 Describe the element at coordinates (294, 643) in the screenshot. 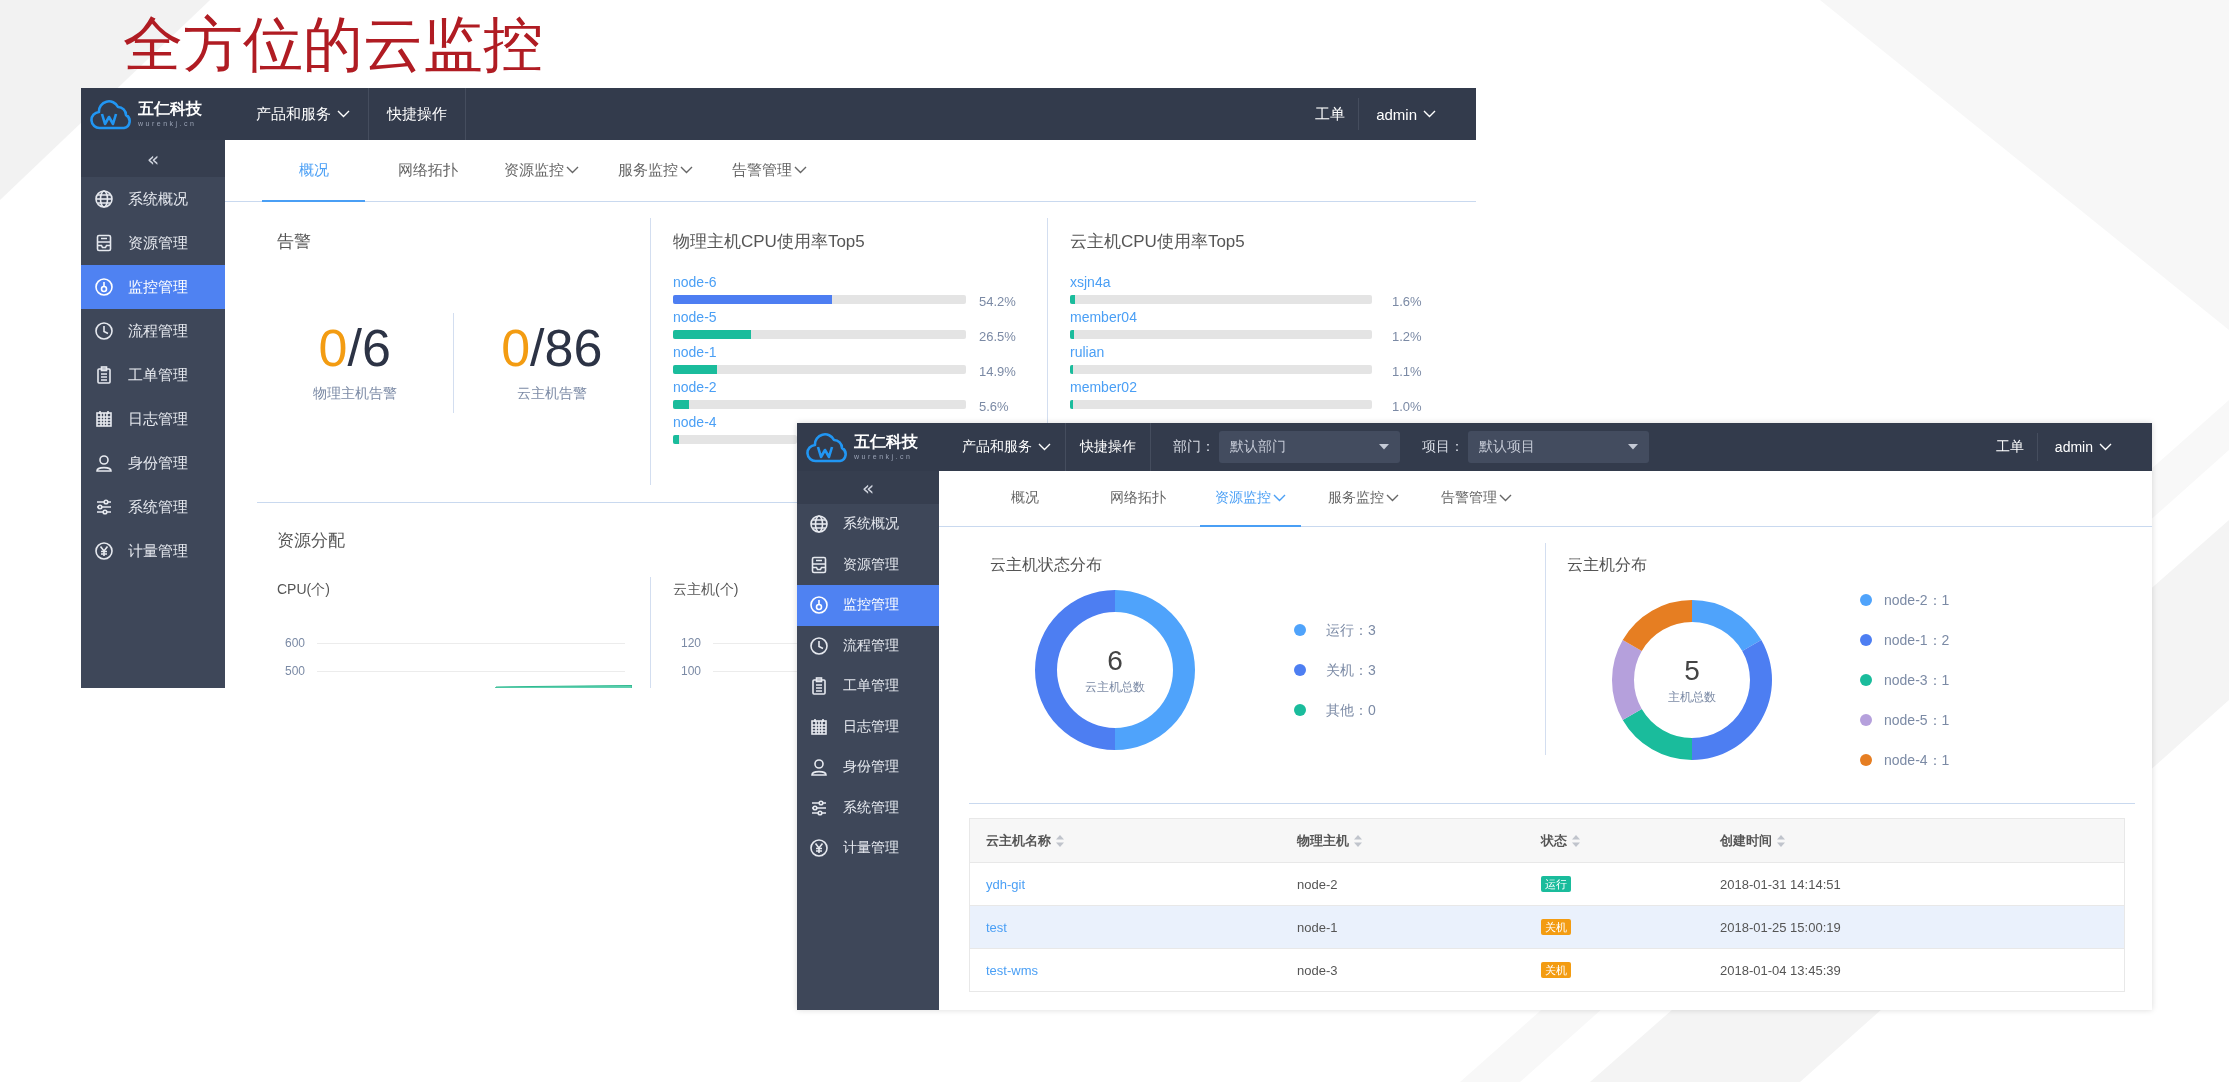

I see `axis-tick-label: 600` at that location.